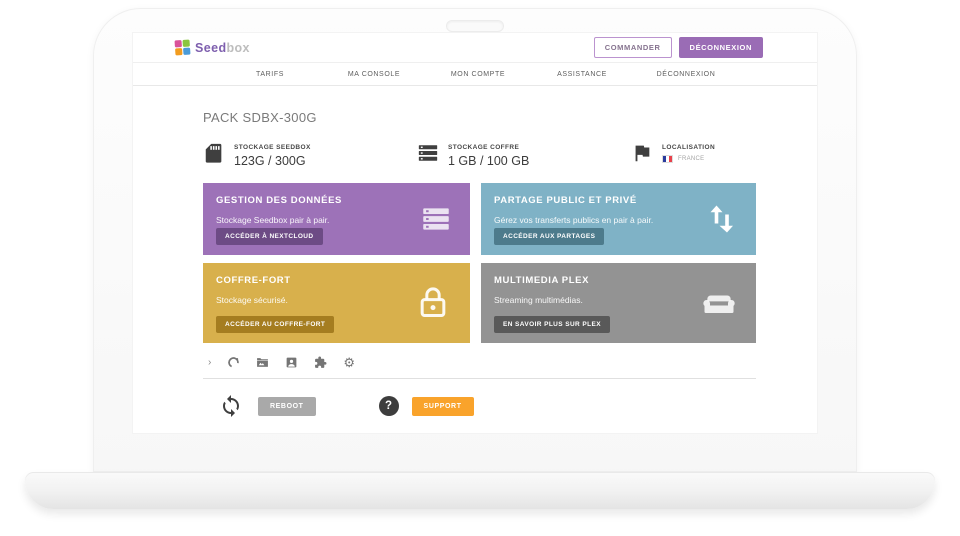 This screenshot has width=960, height=536. What do you see at coordinates (480, 490) in the screenshot?
I see `laptop-base` at bounding box center [480, 490].